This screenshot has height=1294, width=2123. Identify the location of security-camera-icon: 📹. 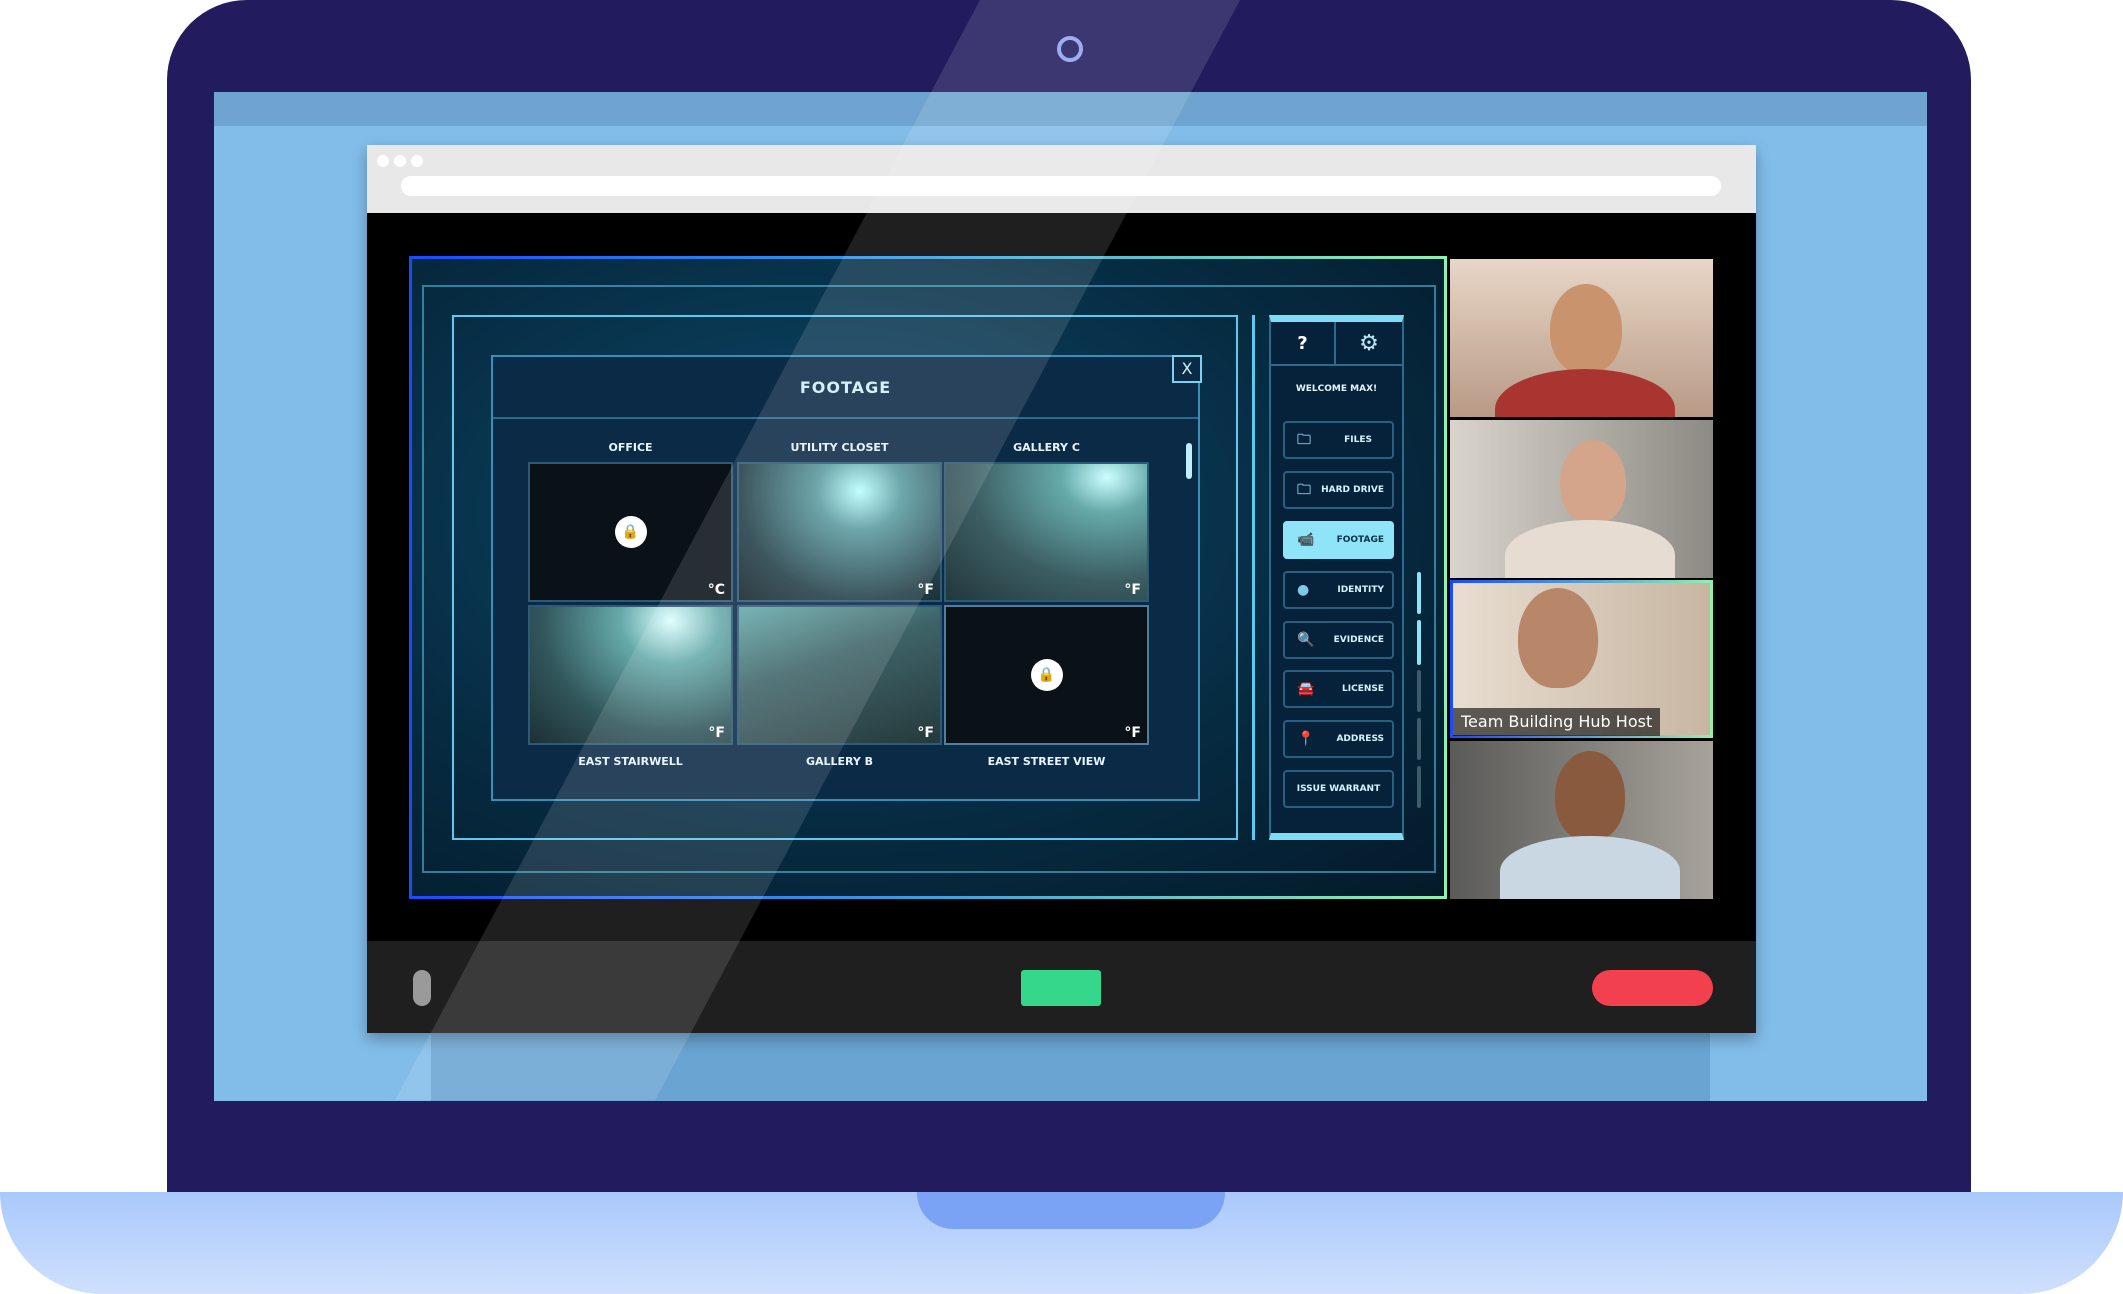
(1306, 540).